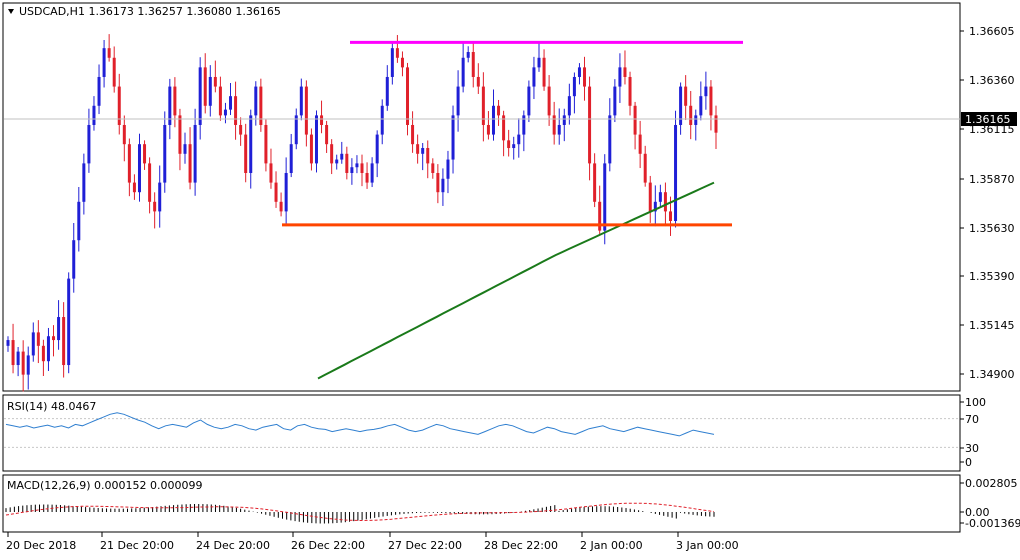 This screenshot has width=1020, height=560. What do you see at coordinates (41, 545) in the screenshot?
I see `time-tick-label: 20 Dec 2018` at bounding box center [41, 545].